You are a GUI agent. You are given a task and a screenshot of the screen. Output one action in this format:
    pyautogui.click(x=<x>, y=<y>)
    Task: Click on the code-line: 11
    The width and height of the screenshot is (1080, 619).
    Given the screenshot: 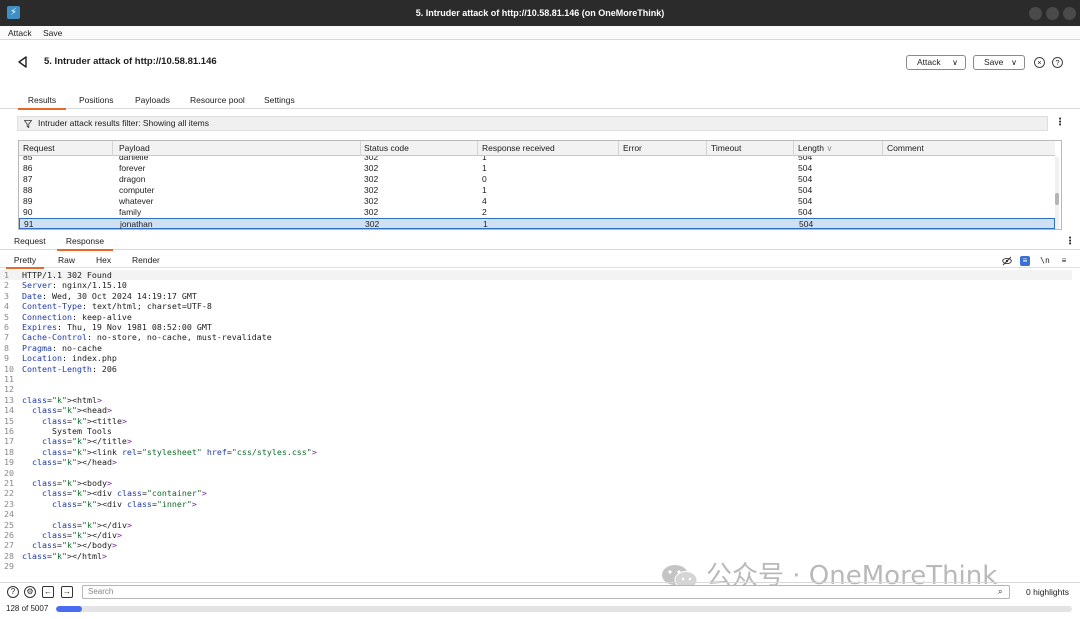 What is the action you would take?
    pyautogui.click(x=536, y=379)
    